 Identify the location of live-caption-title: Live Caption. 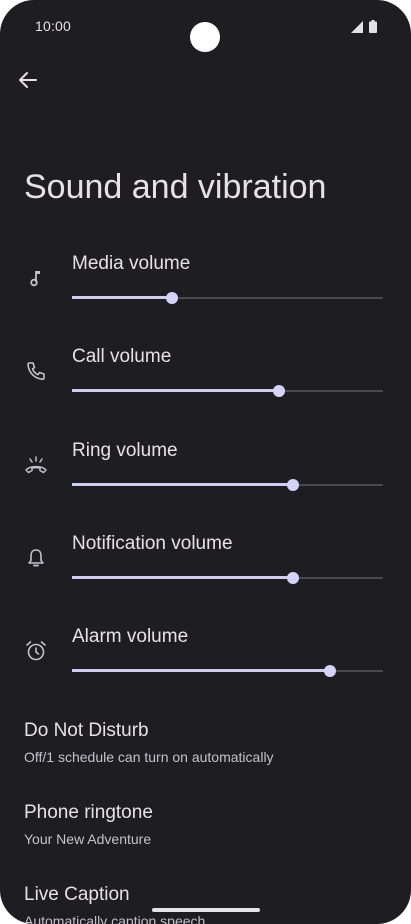
(77, 894).